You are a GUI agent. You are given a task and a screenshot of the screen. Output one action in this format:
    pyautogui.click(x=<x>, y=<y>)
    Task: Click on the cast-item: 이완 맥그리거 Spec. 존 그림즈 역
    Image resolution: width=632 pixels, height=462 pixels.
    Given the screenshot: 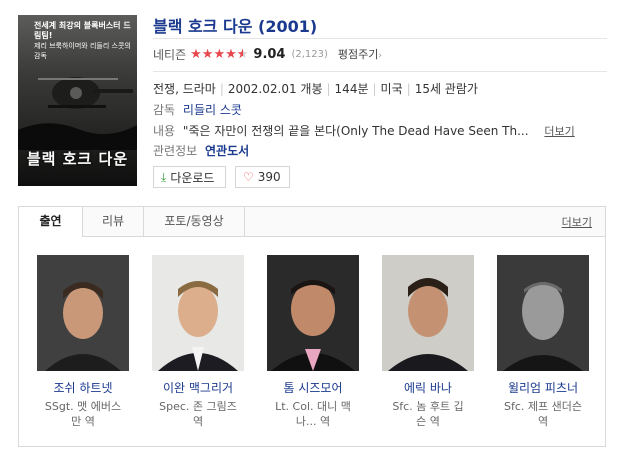 What is the action you would take?
    pyautogui.click(x=198, y=342)
    